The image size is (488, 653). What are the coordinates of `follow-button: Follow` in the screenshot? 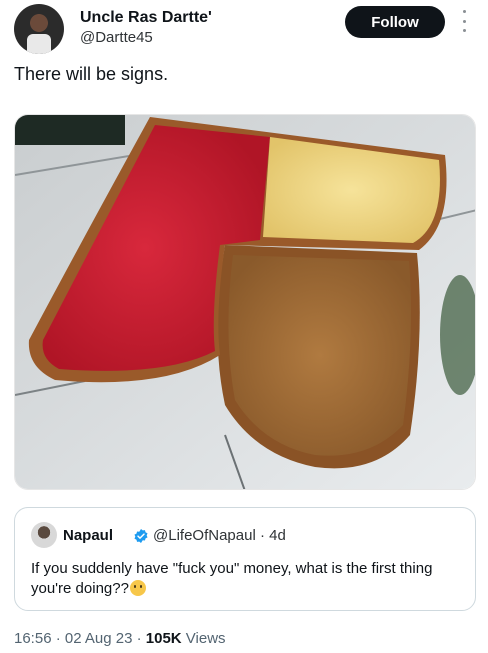 It's located at (395, 22).